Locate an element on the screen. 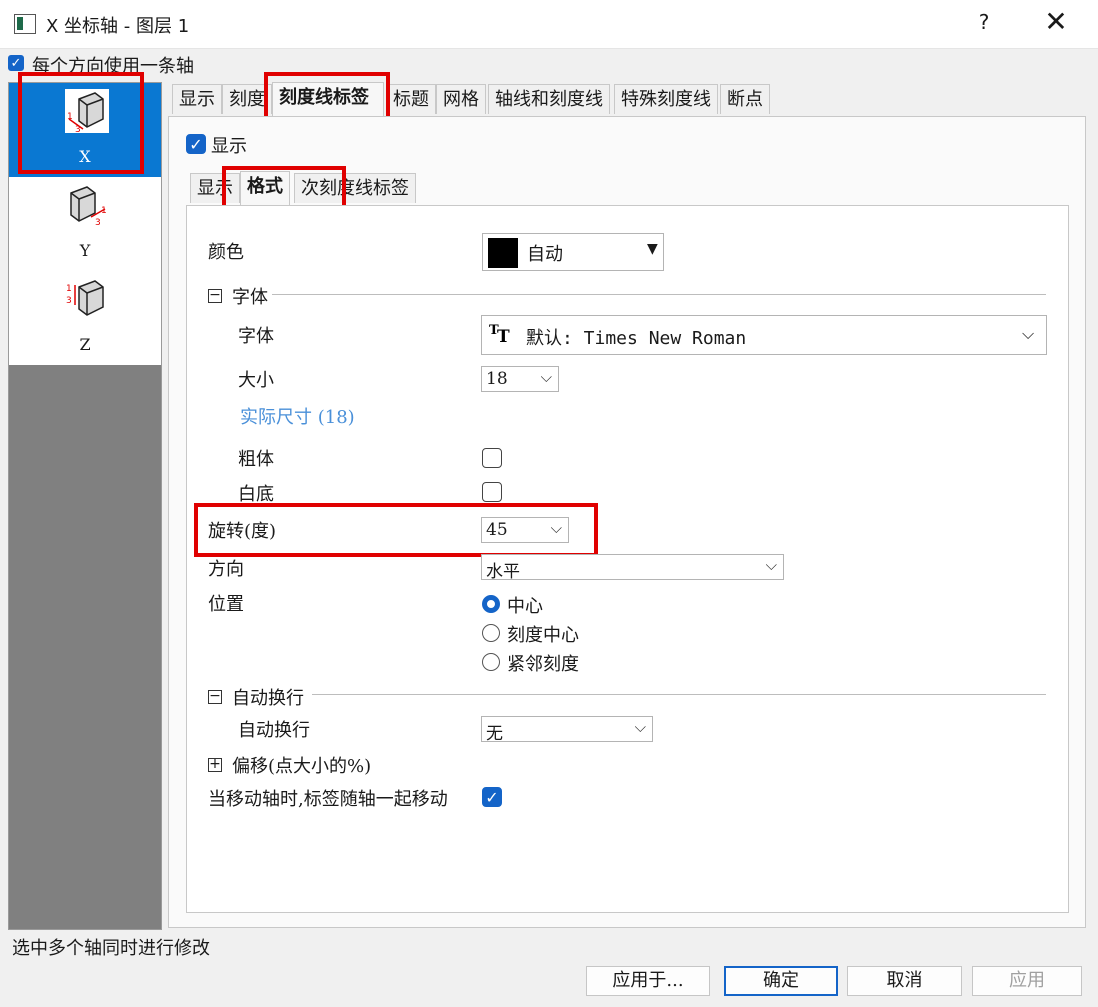  bold-label: 粗体 is located at coordinates (256, 459).